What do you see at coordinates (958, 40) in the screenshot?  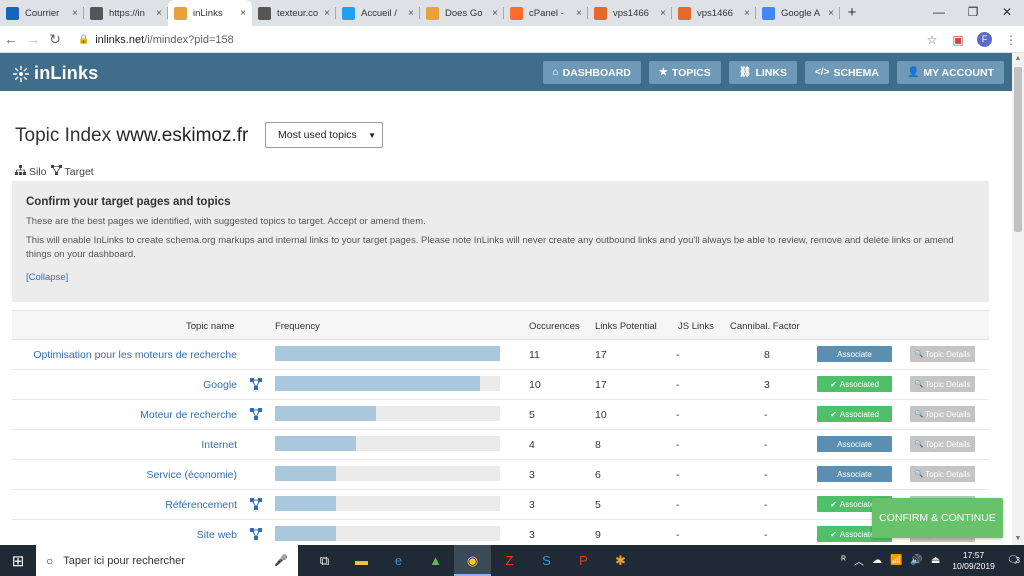 I see `extension-icon: ▣` at bounding box center [958, 40].